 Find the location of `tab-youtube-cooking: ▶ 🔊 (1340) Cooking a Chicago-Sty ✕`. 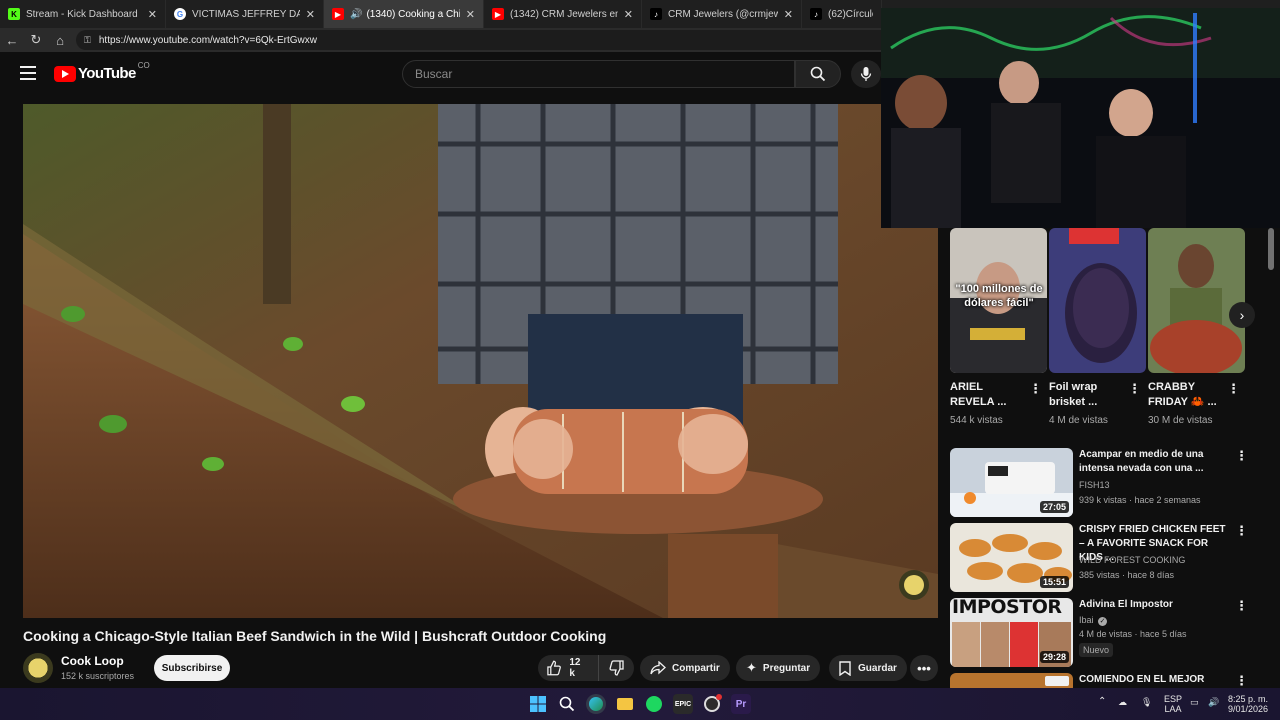

tab-youtube-cooking: ▶ 🔊 (1340) Cooking a Chicago-Sty ✕ is located at coordinates (404, 14).